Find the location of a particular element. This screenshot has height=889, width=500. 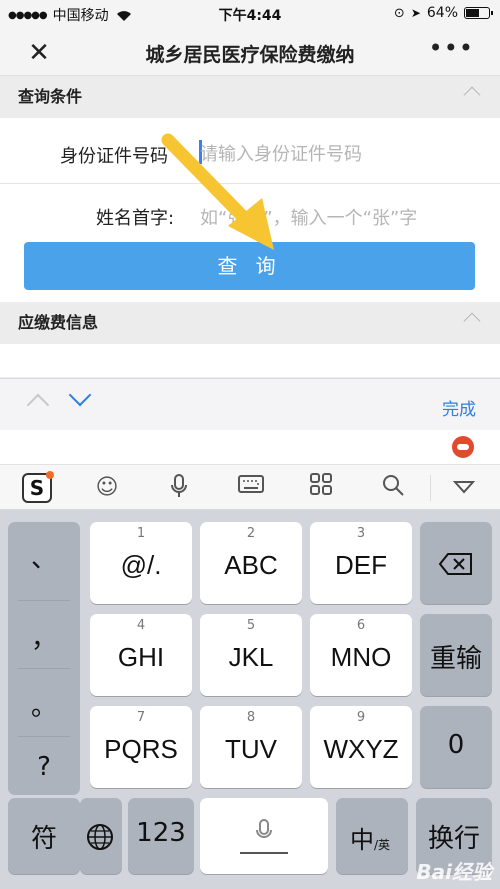

id-number-row: 身份证件号码 请输入身份证件号码 is located at coordinates (250, 151).